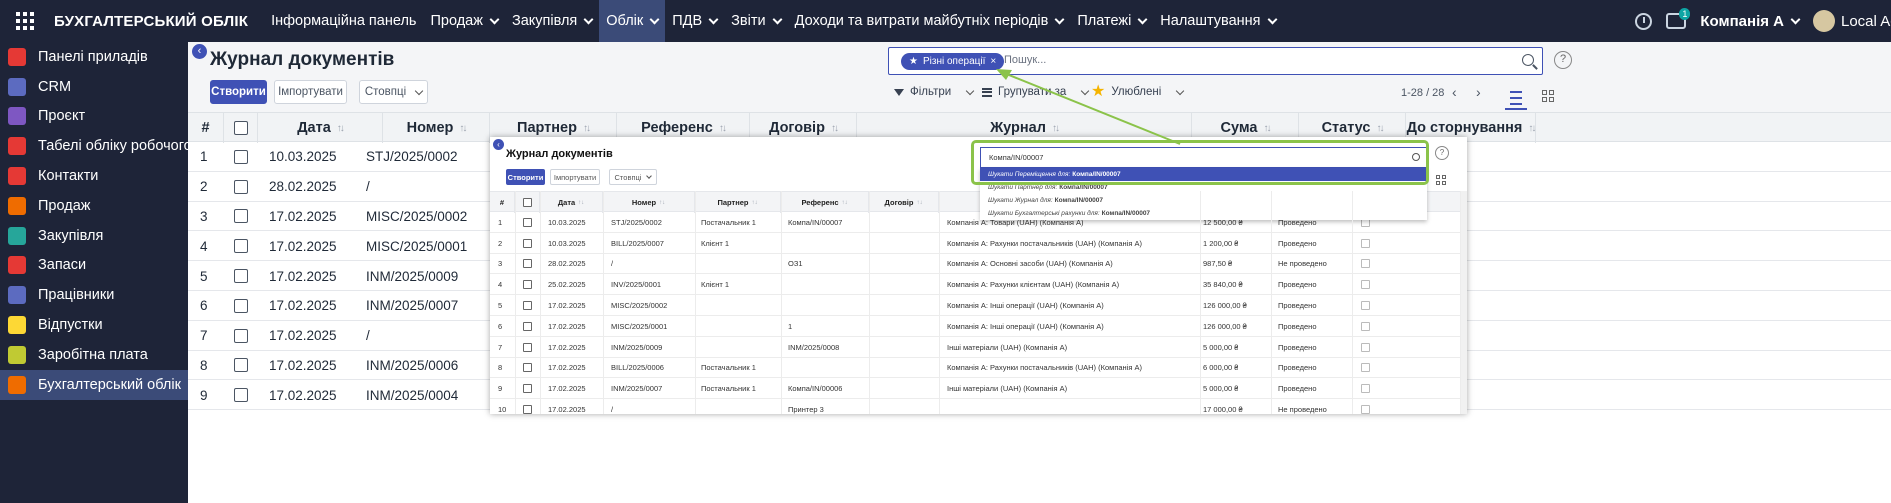 This screenshot has width=1891, height=503. What do you see at coordinates (94, 206) in the screenshot?
I see `sidebar-item: Продаж` at bounding box center [94, 206].